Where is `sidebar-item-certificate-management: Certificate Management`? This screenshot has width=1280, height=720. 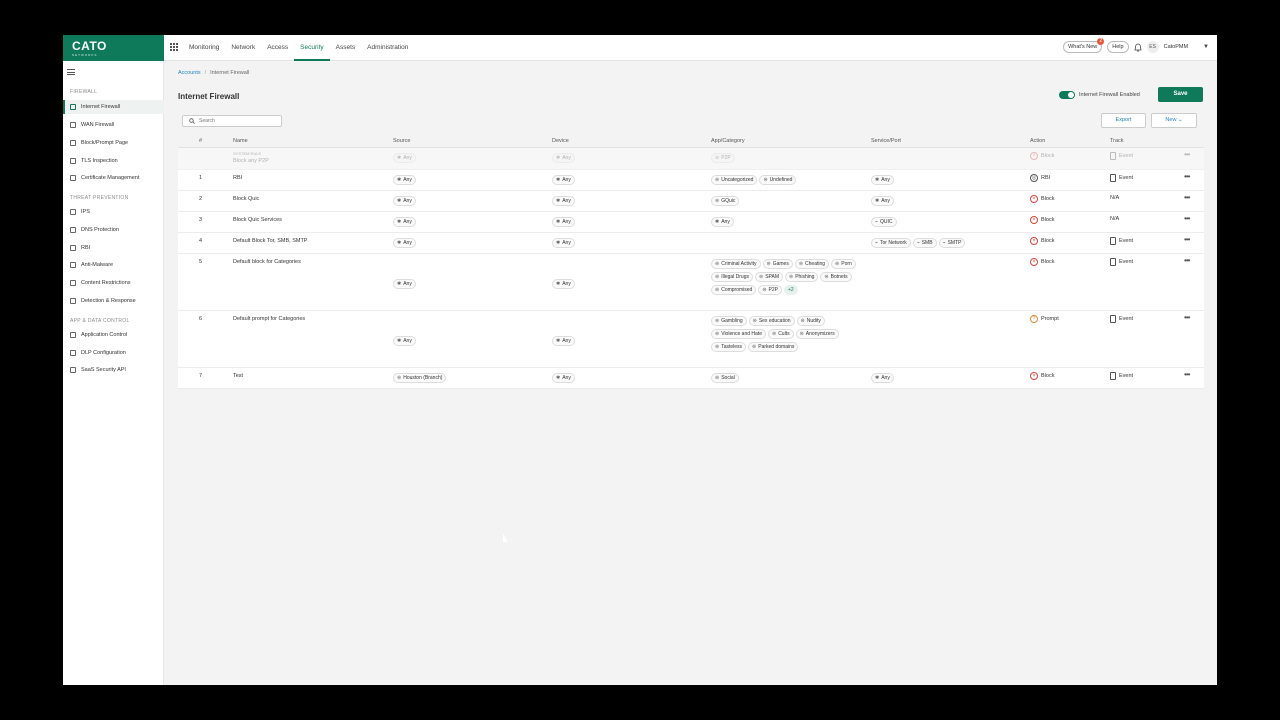 sidebar-item-certificate-management: Certificate Management is located at coordinates (113, 178).